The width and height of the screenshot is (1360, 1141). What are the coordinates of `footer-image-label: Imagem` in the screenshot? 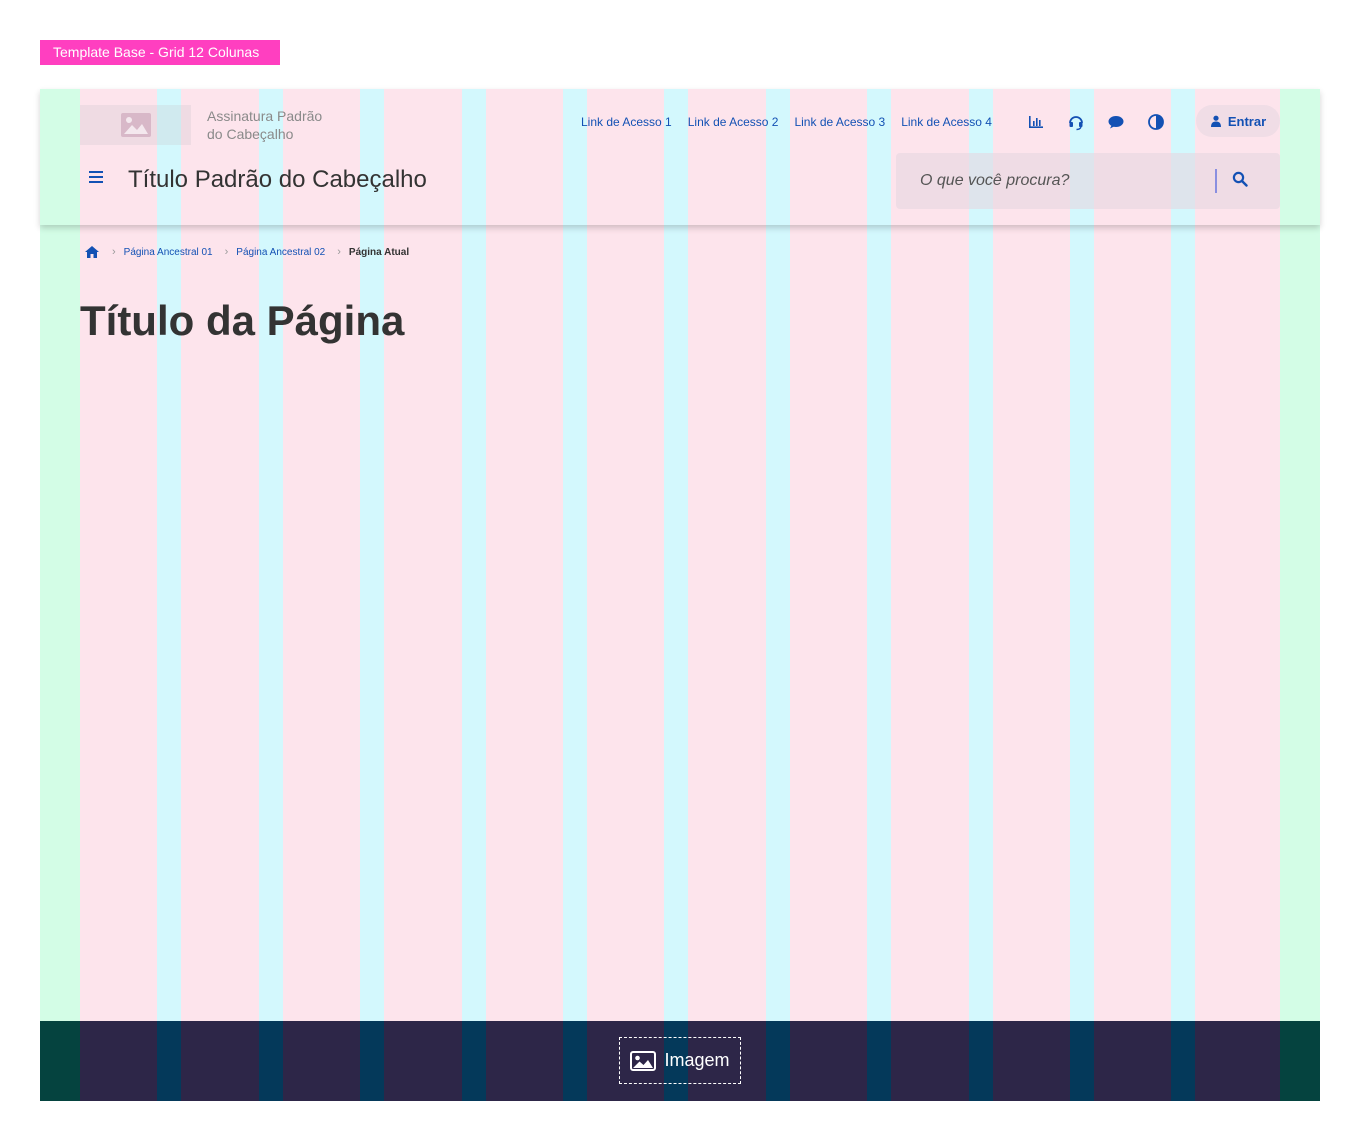 It's located at (697, 1060).